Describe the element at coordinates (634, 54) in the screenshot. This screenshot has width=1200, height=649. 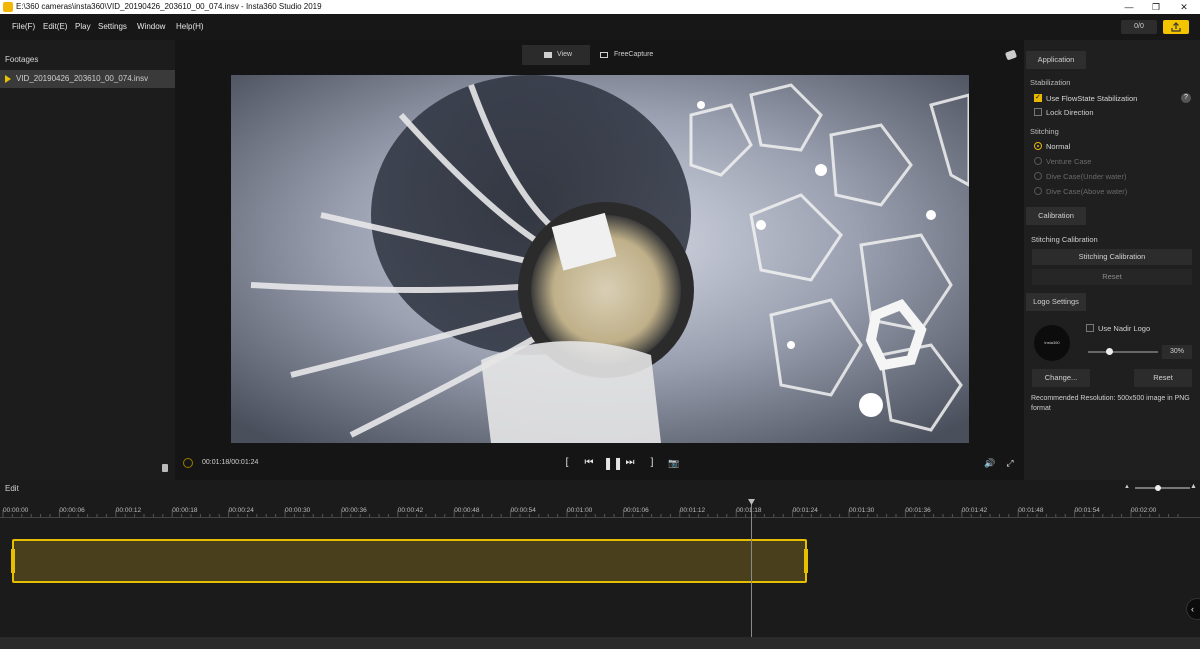
I see `tab-freecapture-label: FreeCapture` at that location.